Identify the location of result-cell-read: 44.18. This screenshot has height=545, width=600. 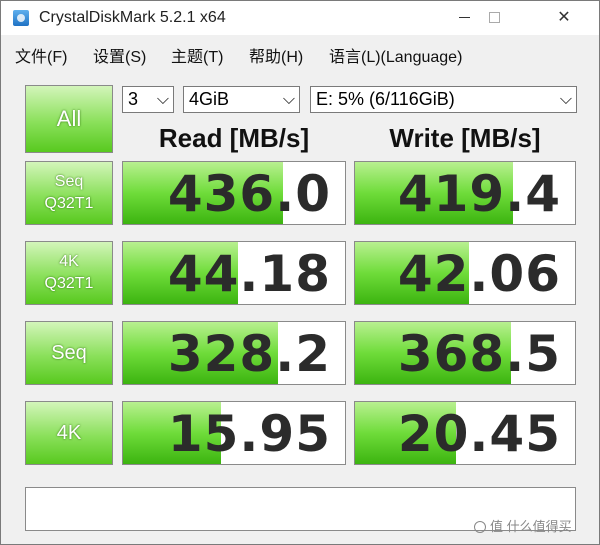
(234, 273).